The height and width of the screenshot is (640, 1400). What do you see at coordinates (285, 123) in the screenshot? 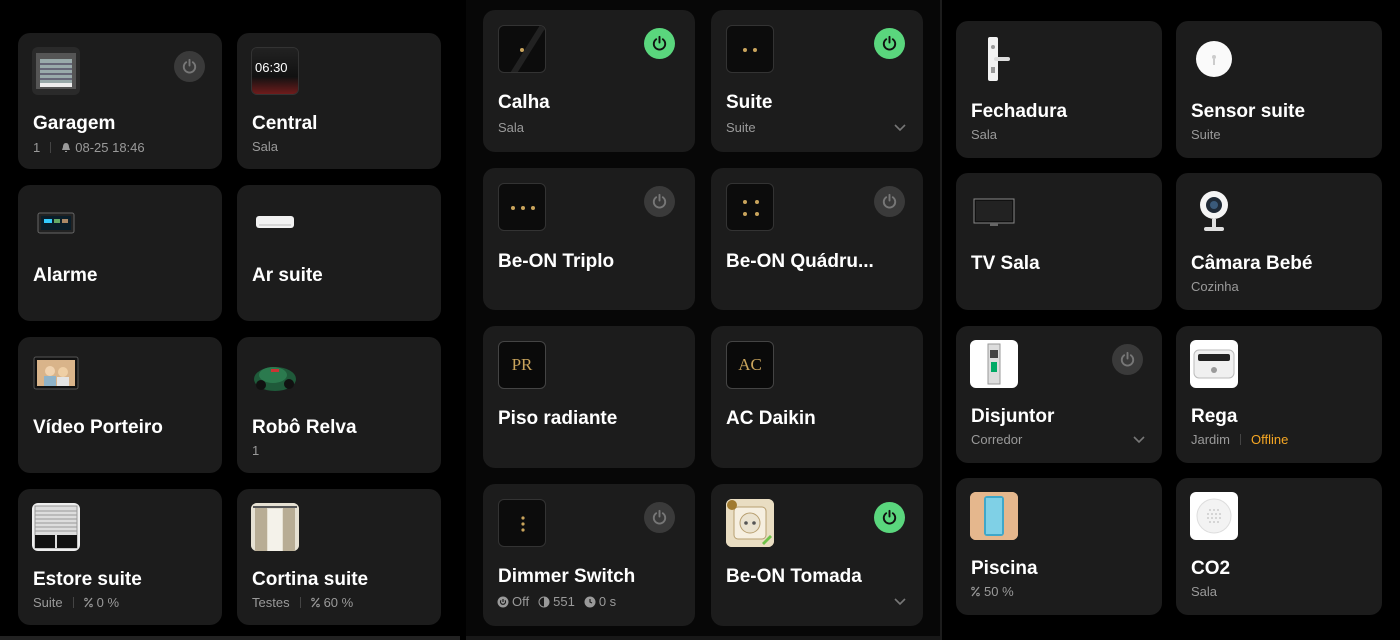
I see `device-title: Central` at bounding box center [285, 123].